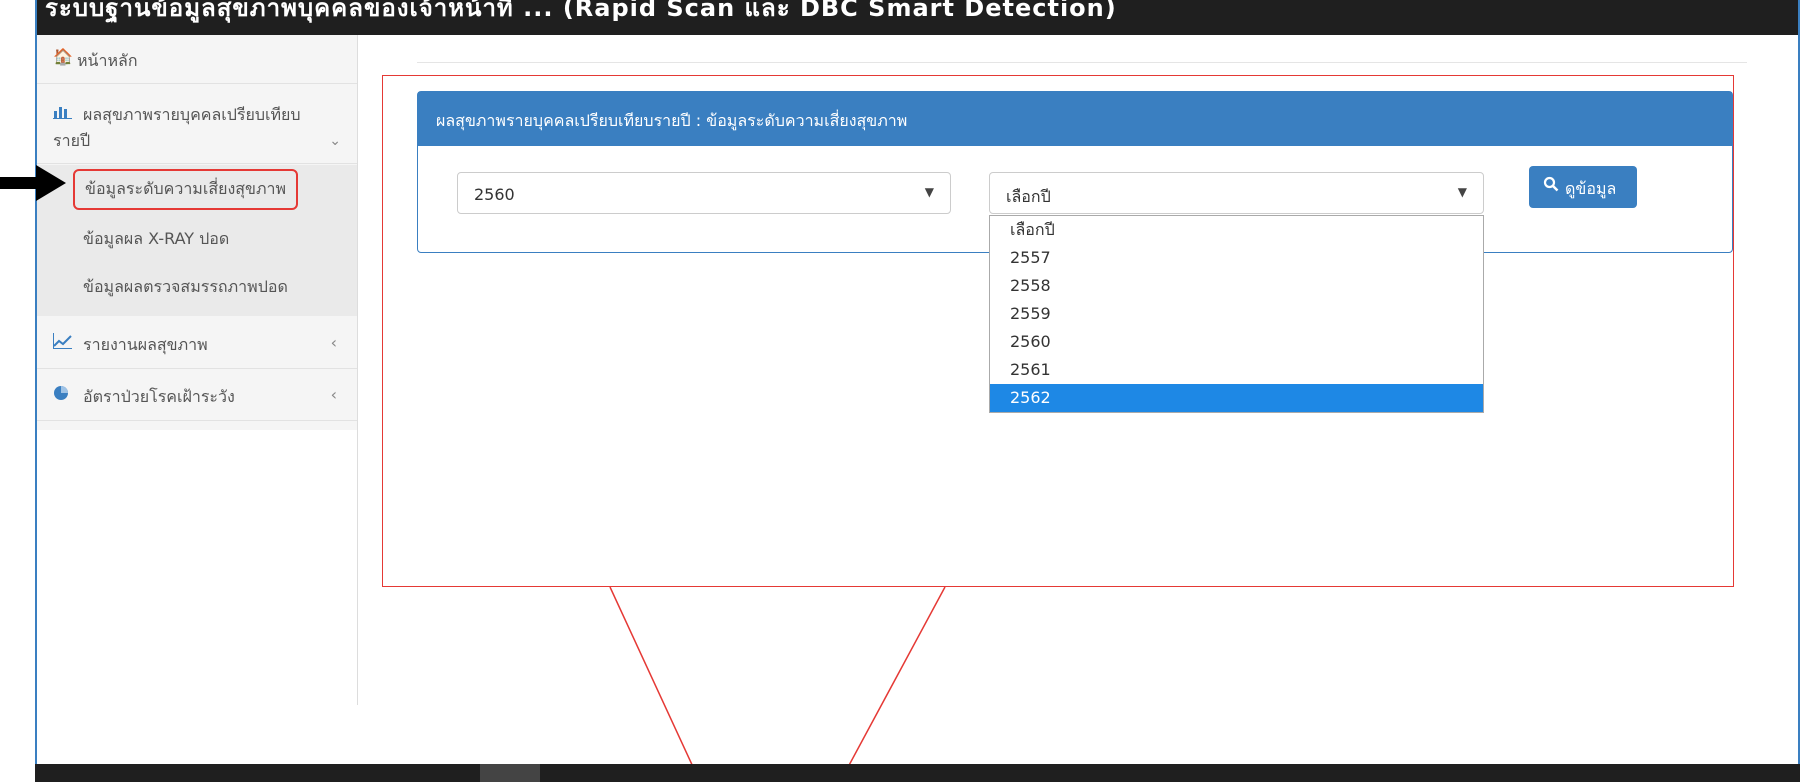  What do you see at coordinates (192, 114) in the screenshot?
I see `sidebar-group-label: ผลสุขภาพรายบุคคลเปรียบเทียบ` at bounding box center [192, 114].